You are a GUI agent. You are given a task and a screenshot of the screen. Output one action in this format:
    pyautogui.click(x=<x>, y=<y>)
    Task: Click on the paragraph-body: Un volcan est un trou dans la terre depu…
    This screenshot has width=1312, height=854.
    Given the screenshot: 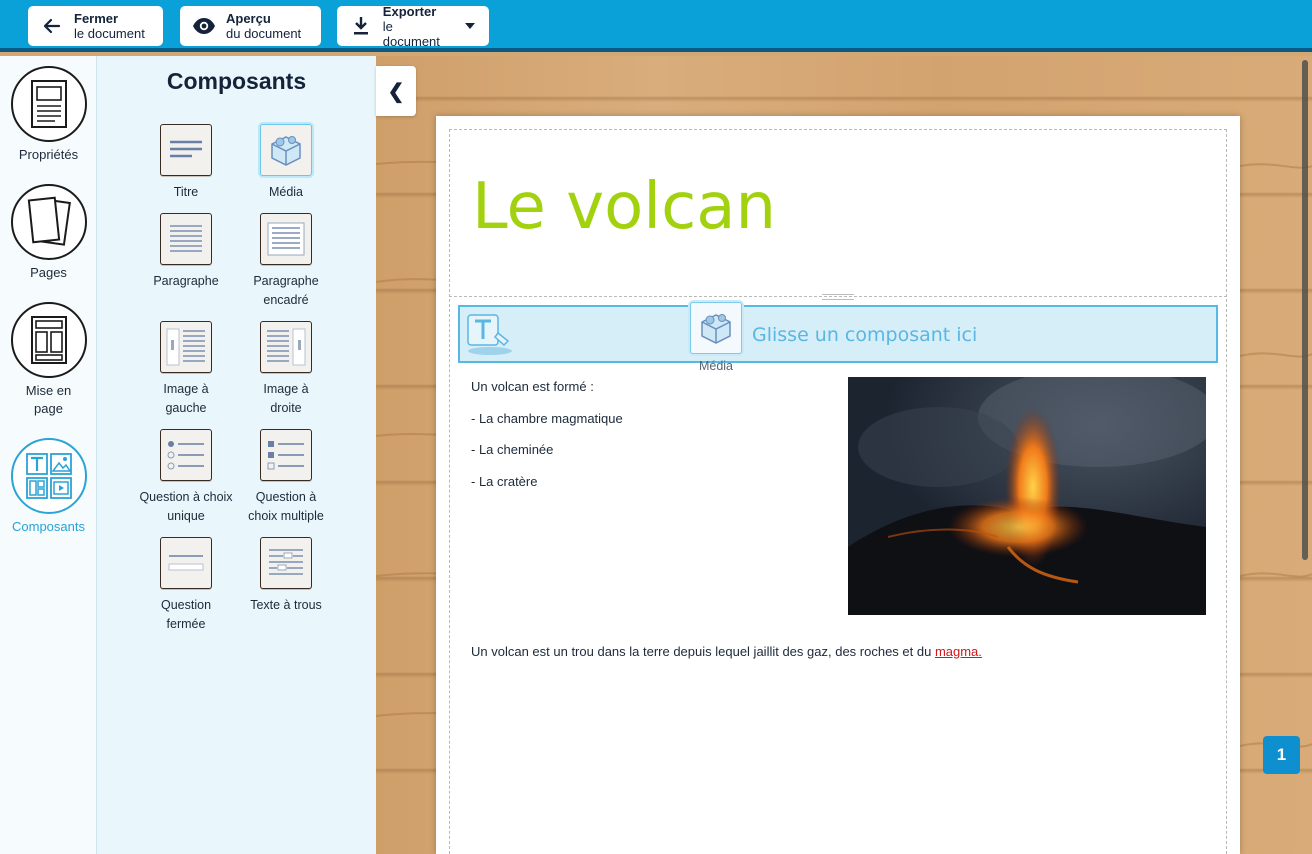 What is the action you would take?
    pyautogui.click(x=703, y=651)
    